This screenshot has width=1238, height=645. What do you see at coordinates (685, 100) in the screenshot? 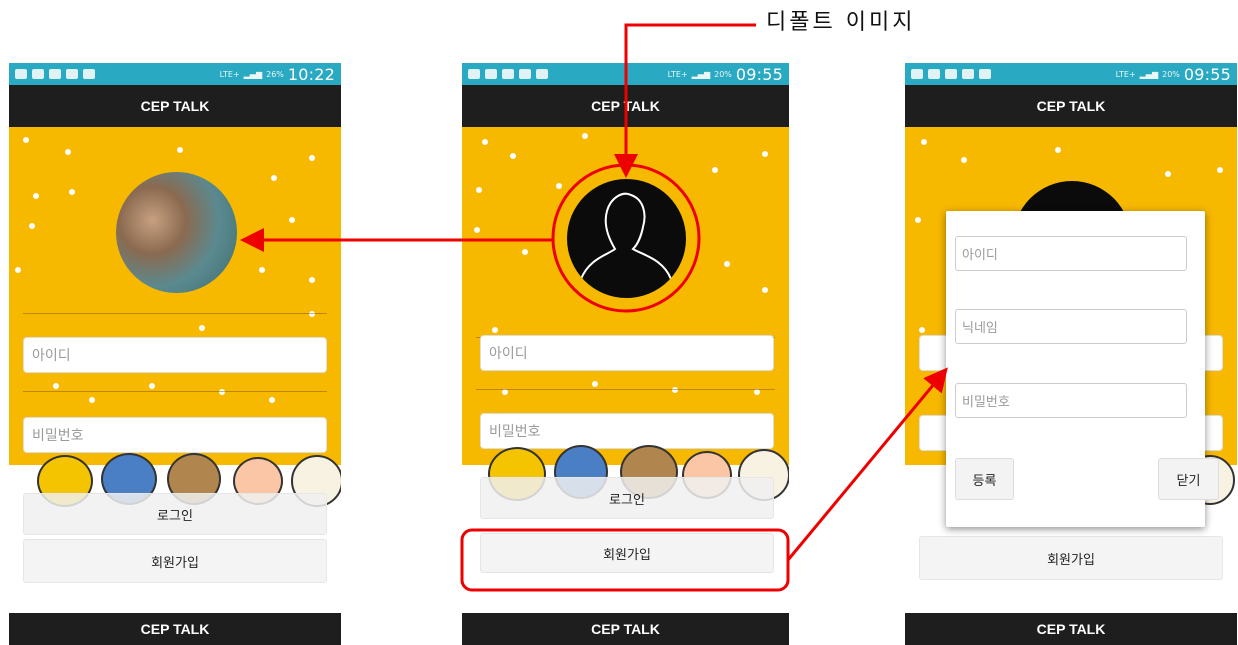
I see `callout-line-default-image` at bounding box center [685, 100].